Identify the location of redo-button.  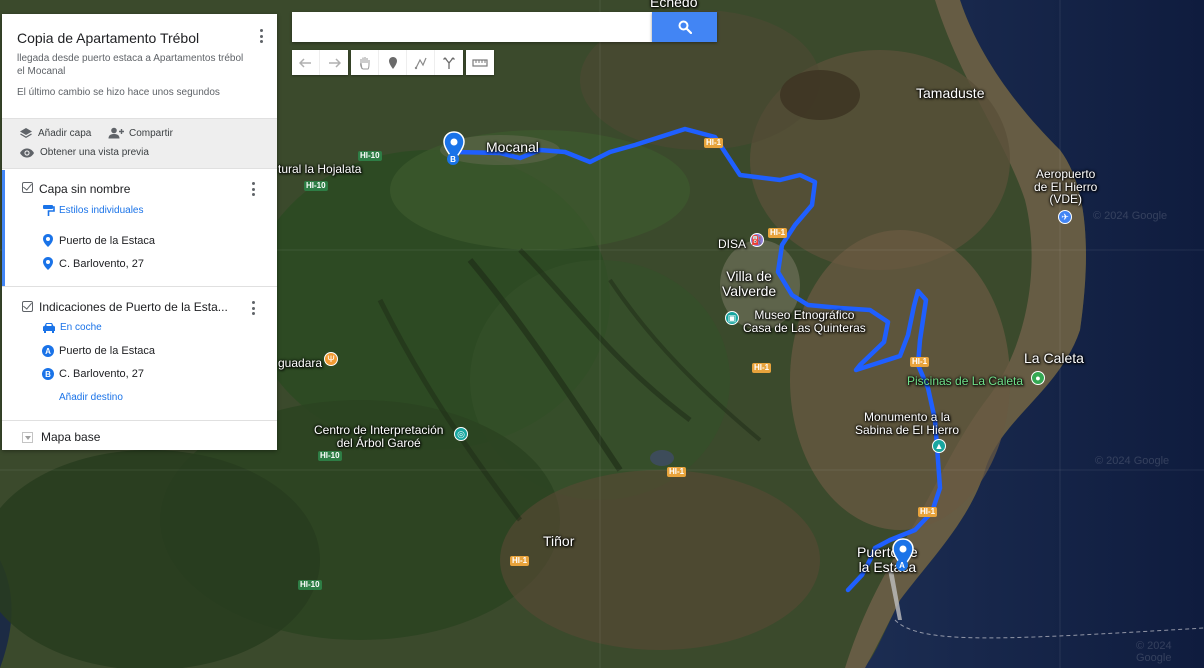
(334, 62).